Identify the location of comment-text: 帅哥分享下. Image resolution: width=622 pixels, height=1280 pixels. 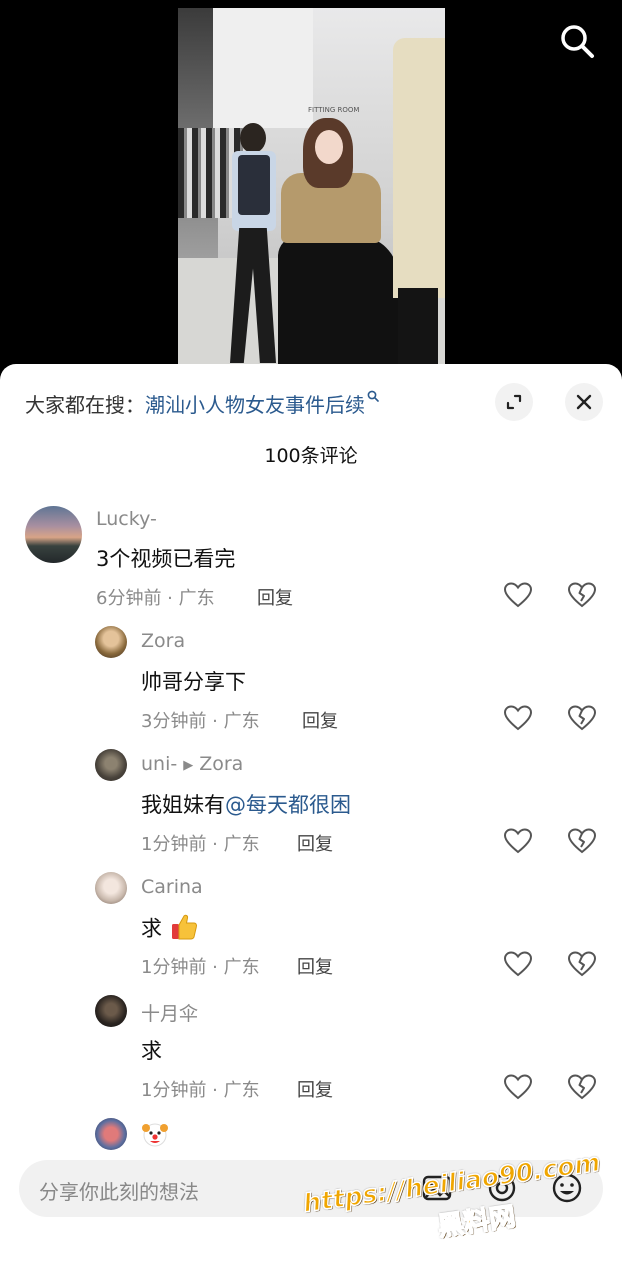
(193, 682).